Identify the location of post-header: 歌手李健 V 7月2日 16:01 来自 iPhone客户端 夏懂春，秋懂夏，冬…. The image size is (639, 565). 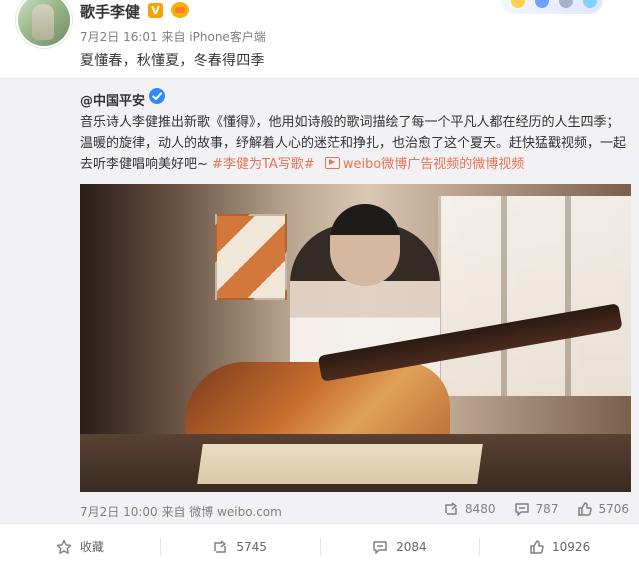
(319, 39).